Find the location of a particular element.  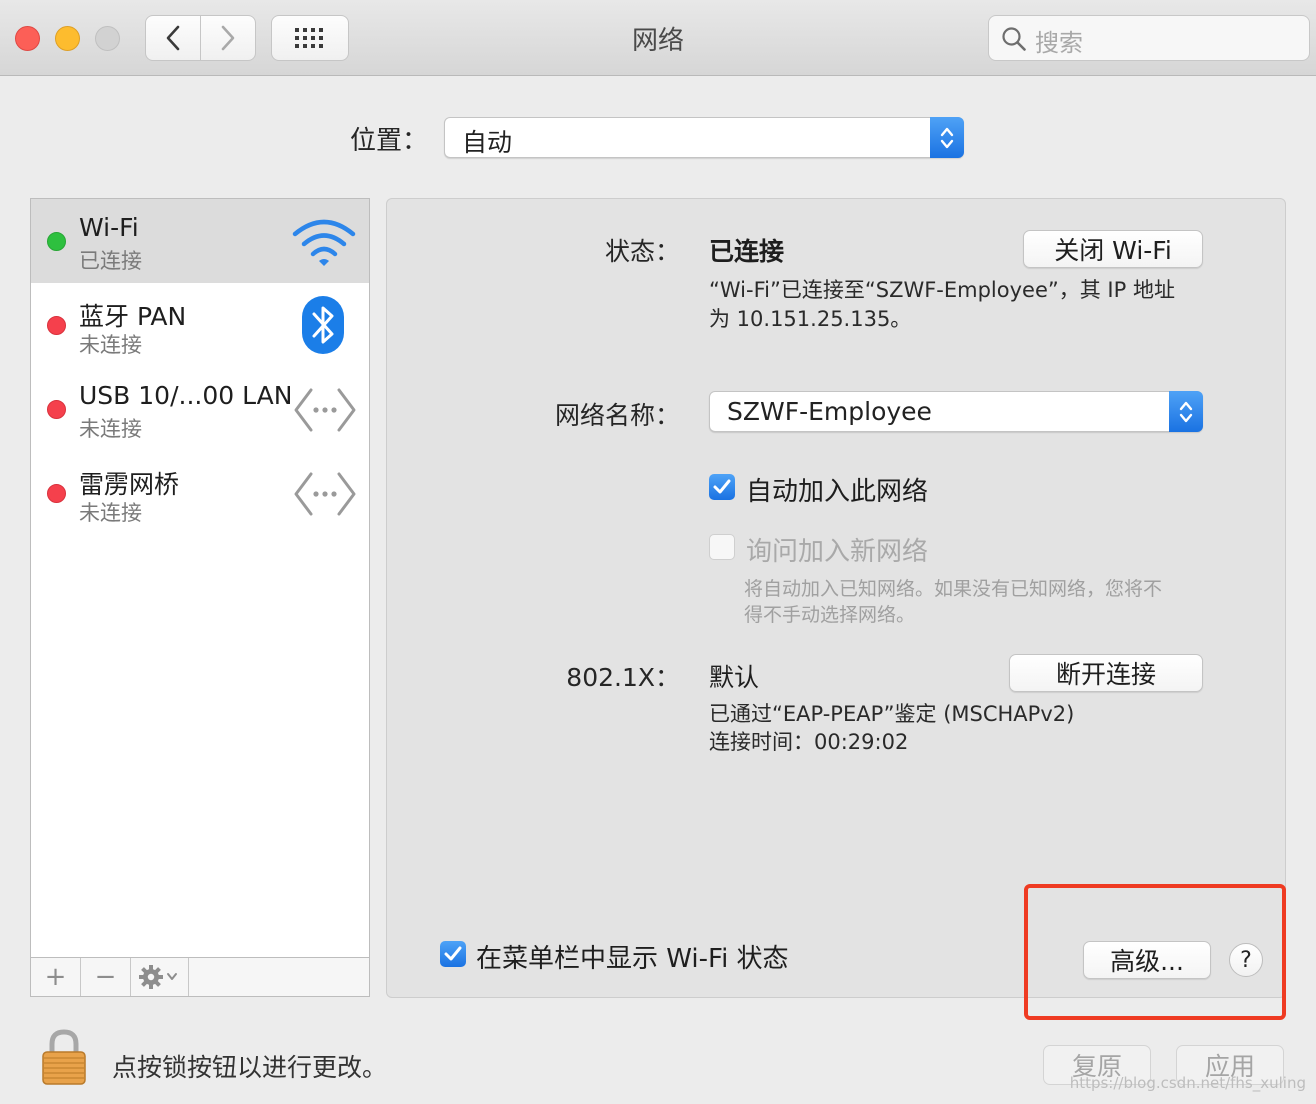

service-item-usb-lan: USB 10/...00 LAN 未连接 is located at coordinates (200, 409).